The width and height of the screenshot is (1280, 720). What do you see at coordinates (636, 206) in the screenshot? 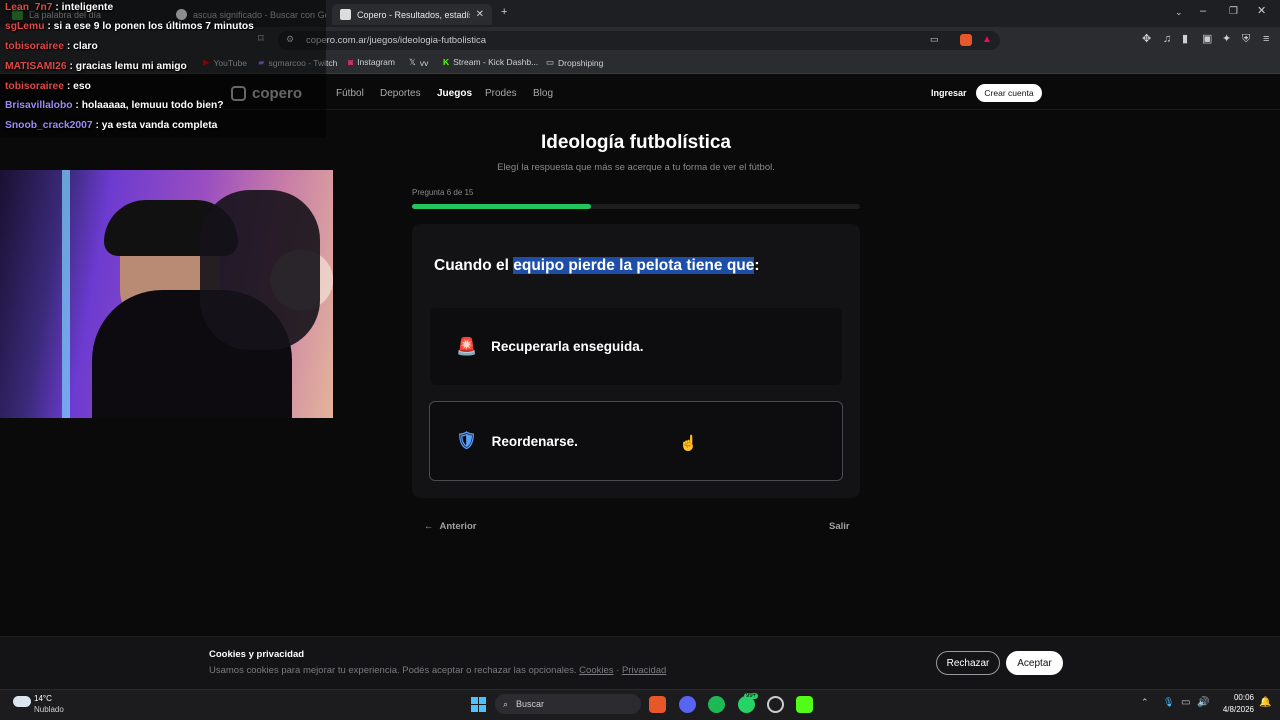
I see `progress-bar` at bounding box center [636, 206].